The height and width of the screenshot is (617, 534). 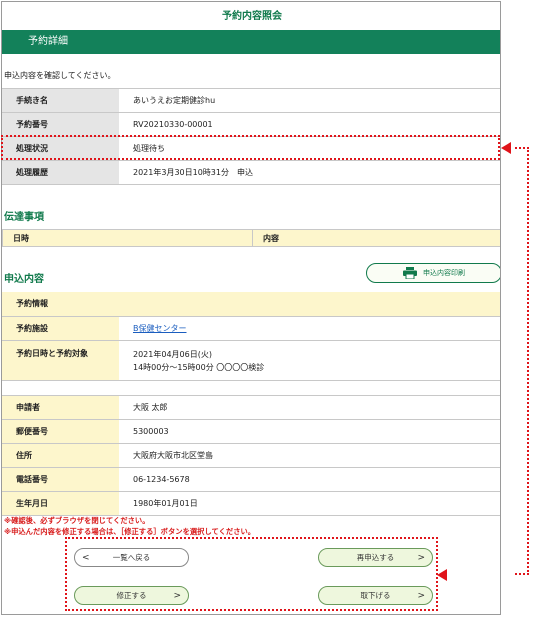 What do you see at coordinates (24, 279) in the screenshot?
I see `application-heading: 申込内容` at bounding box center [24, 279].